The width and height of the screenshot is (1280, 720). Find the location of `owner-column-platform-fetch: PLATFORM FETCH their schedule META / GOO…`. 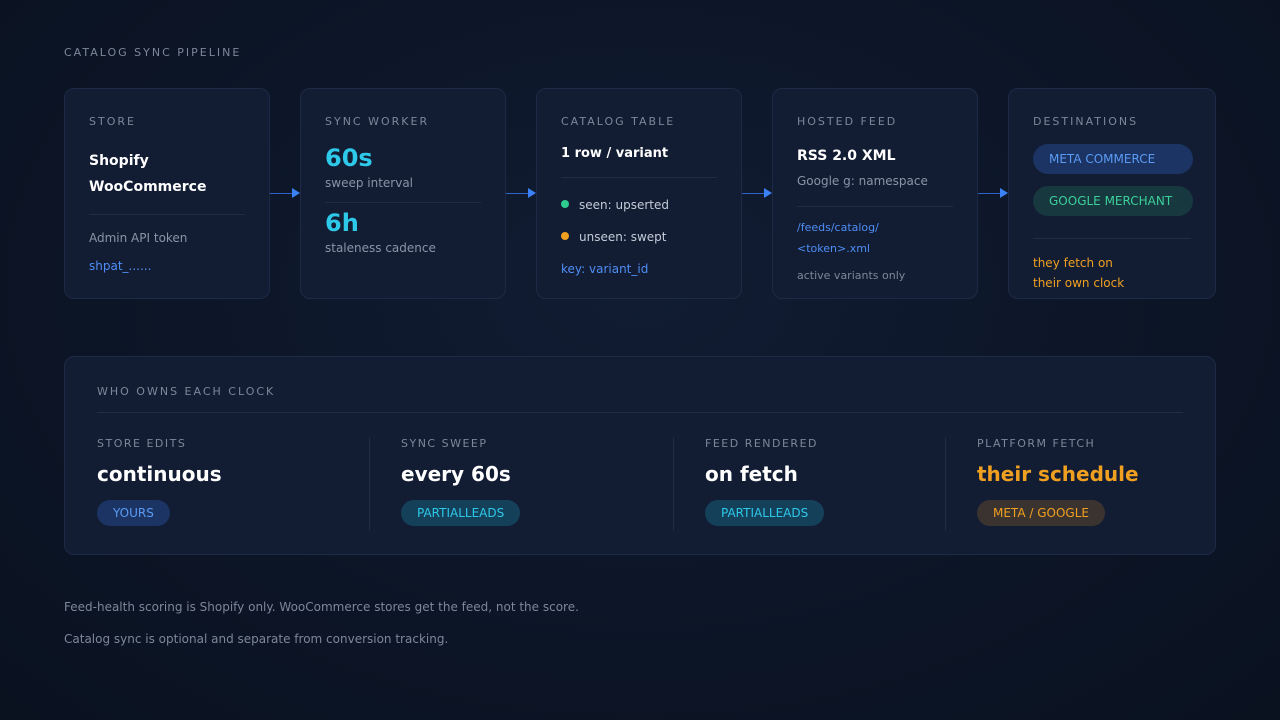

owner-column-platform-fetch: PLATFORM FETCH their schedule META / GOO… is located at coordinates (1058, 485).